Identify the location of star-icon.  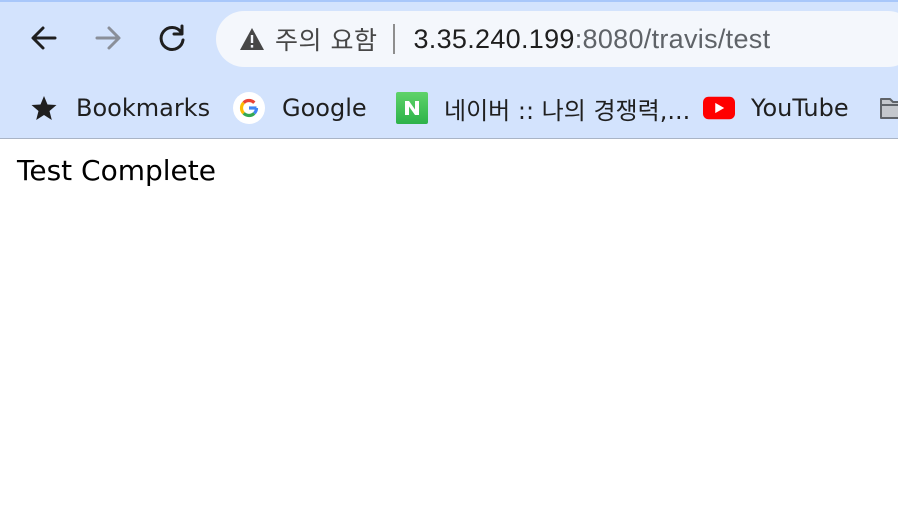
(44, 108).